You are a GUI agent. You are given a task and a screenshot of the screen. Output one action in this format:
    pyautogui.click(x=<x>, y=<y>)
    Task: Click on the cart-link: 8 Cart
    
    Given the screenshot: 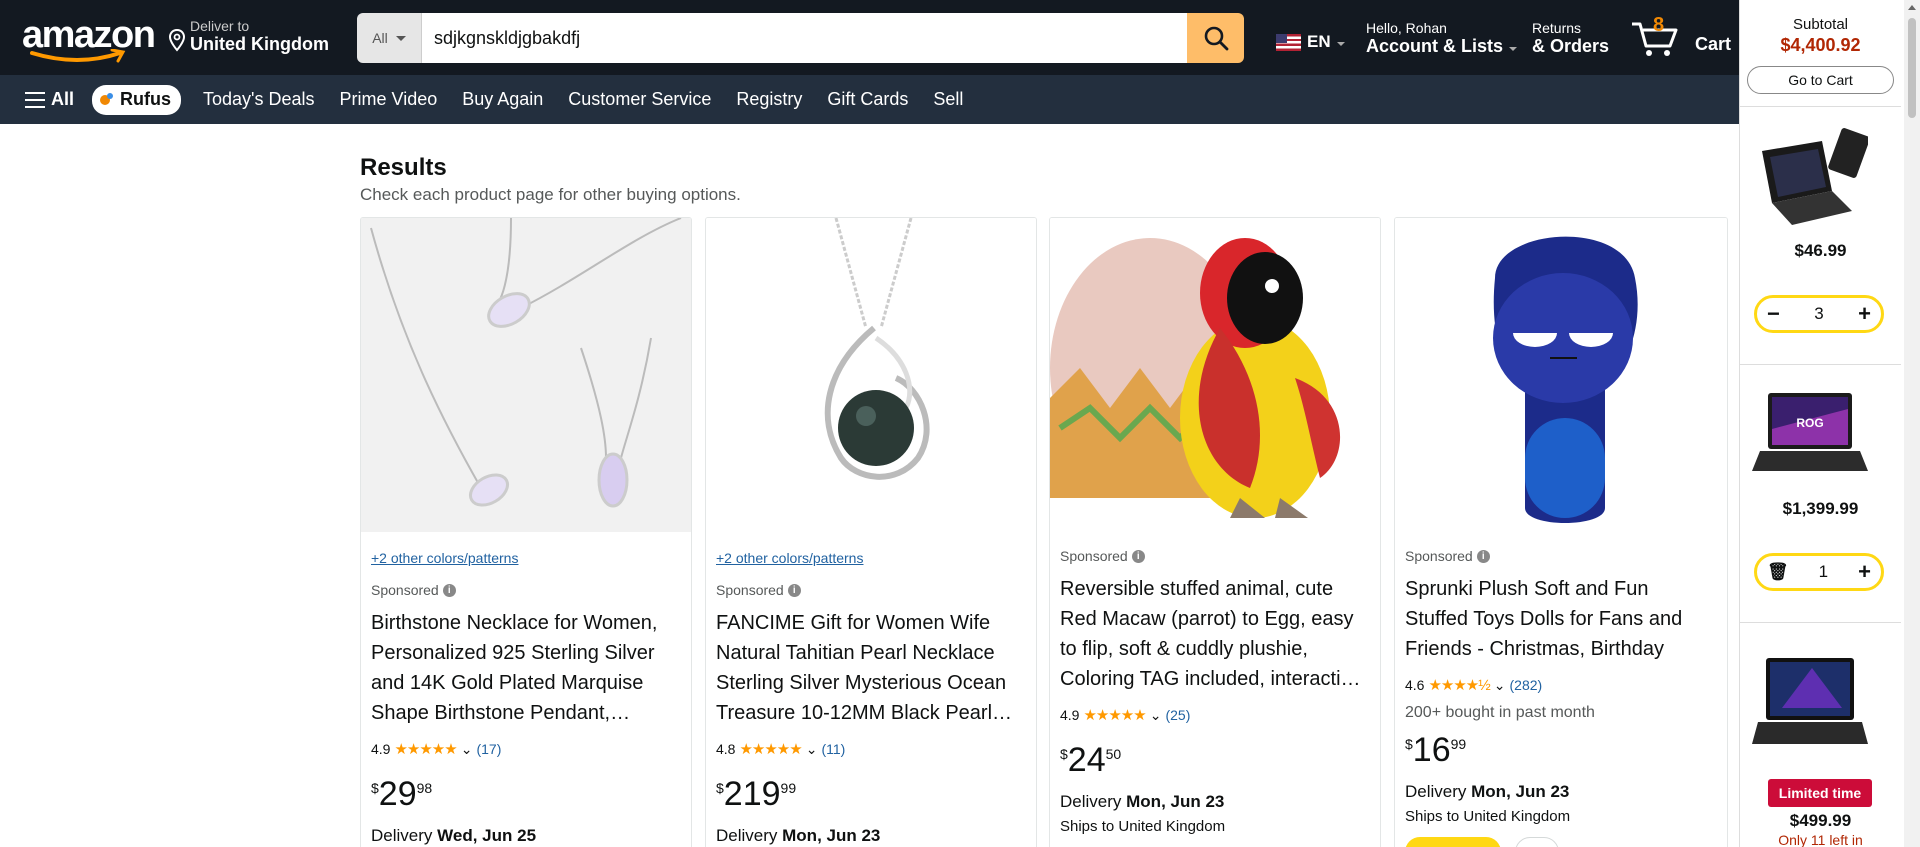 What is the action you would take?
    pyautogui.click(x=1680, y=37)
    